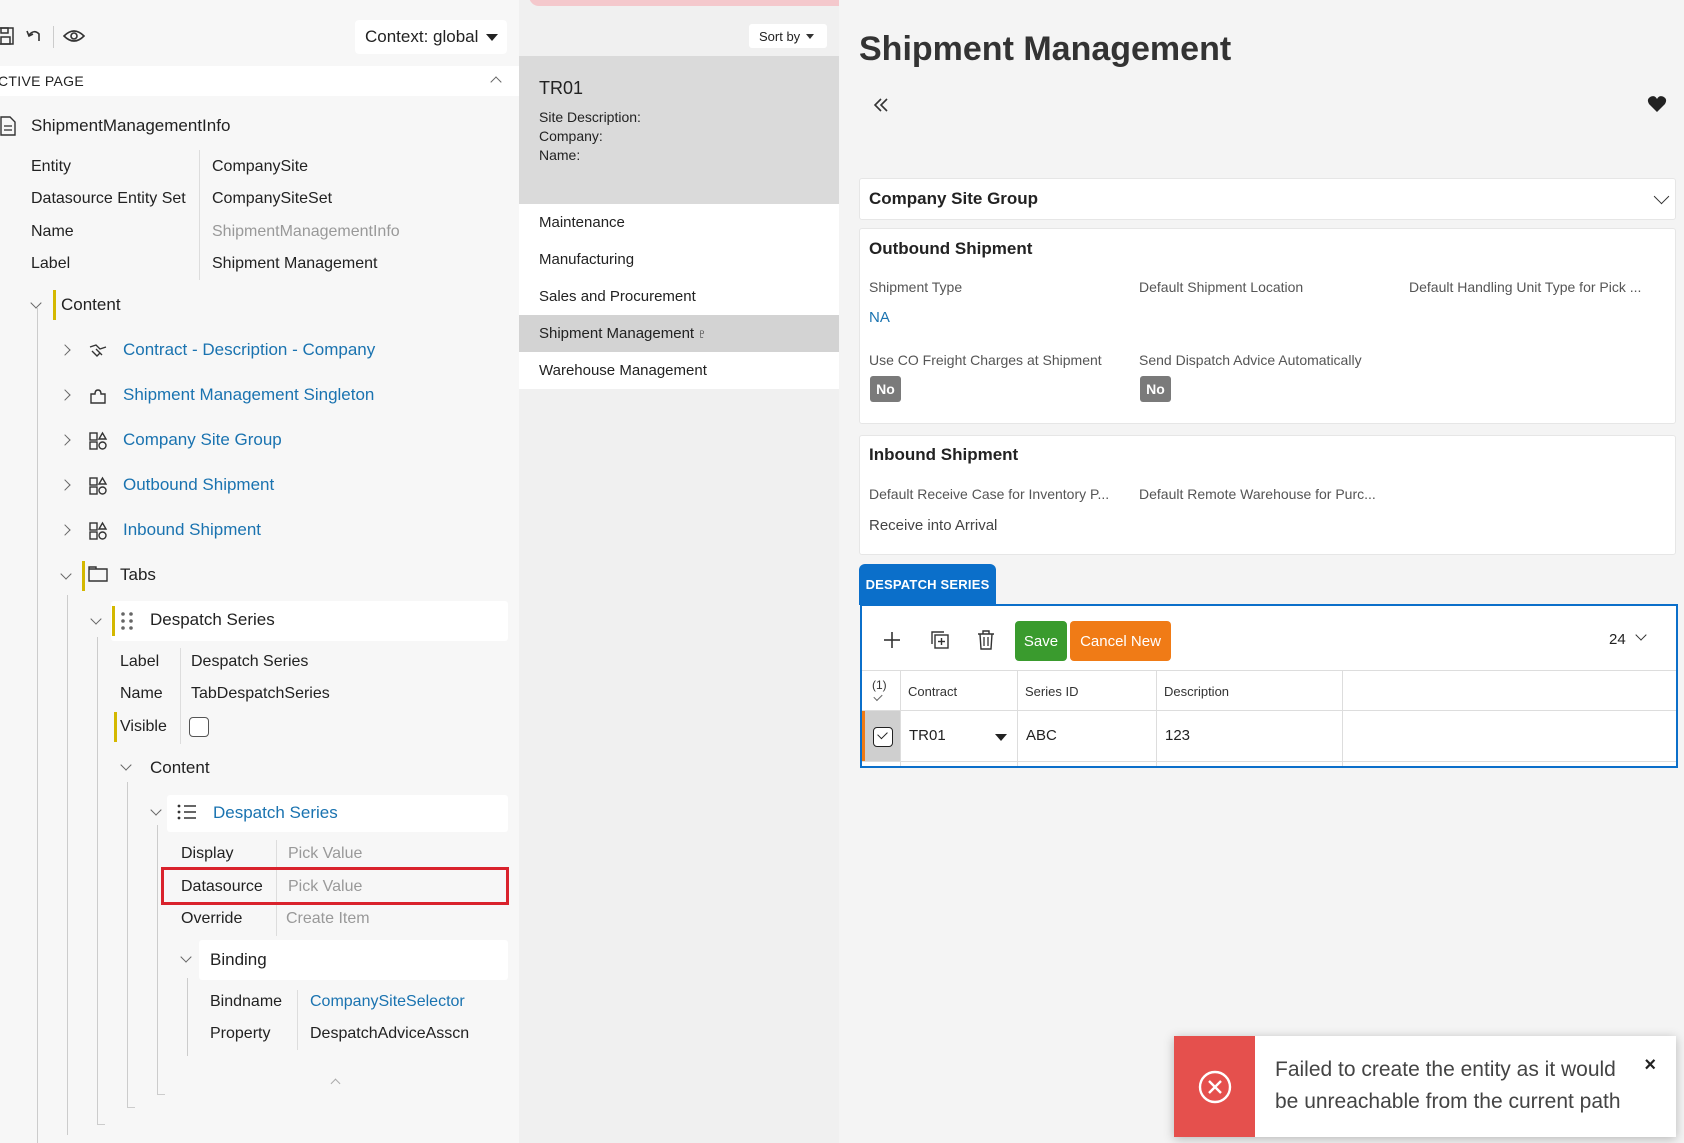 This screenshot has height=1143, width=1684. What do you see at coordinates (294, 264) in the screenshot?
I see `prop-label-value: Shipment Management` at bounding box center [294, 264].